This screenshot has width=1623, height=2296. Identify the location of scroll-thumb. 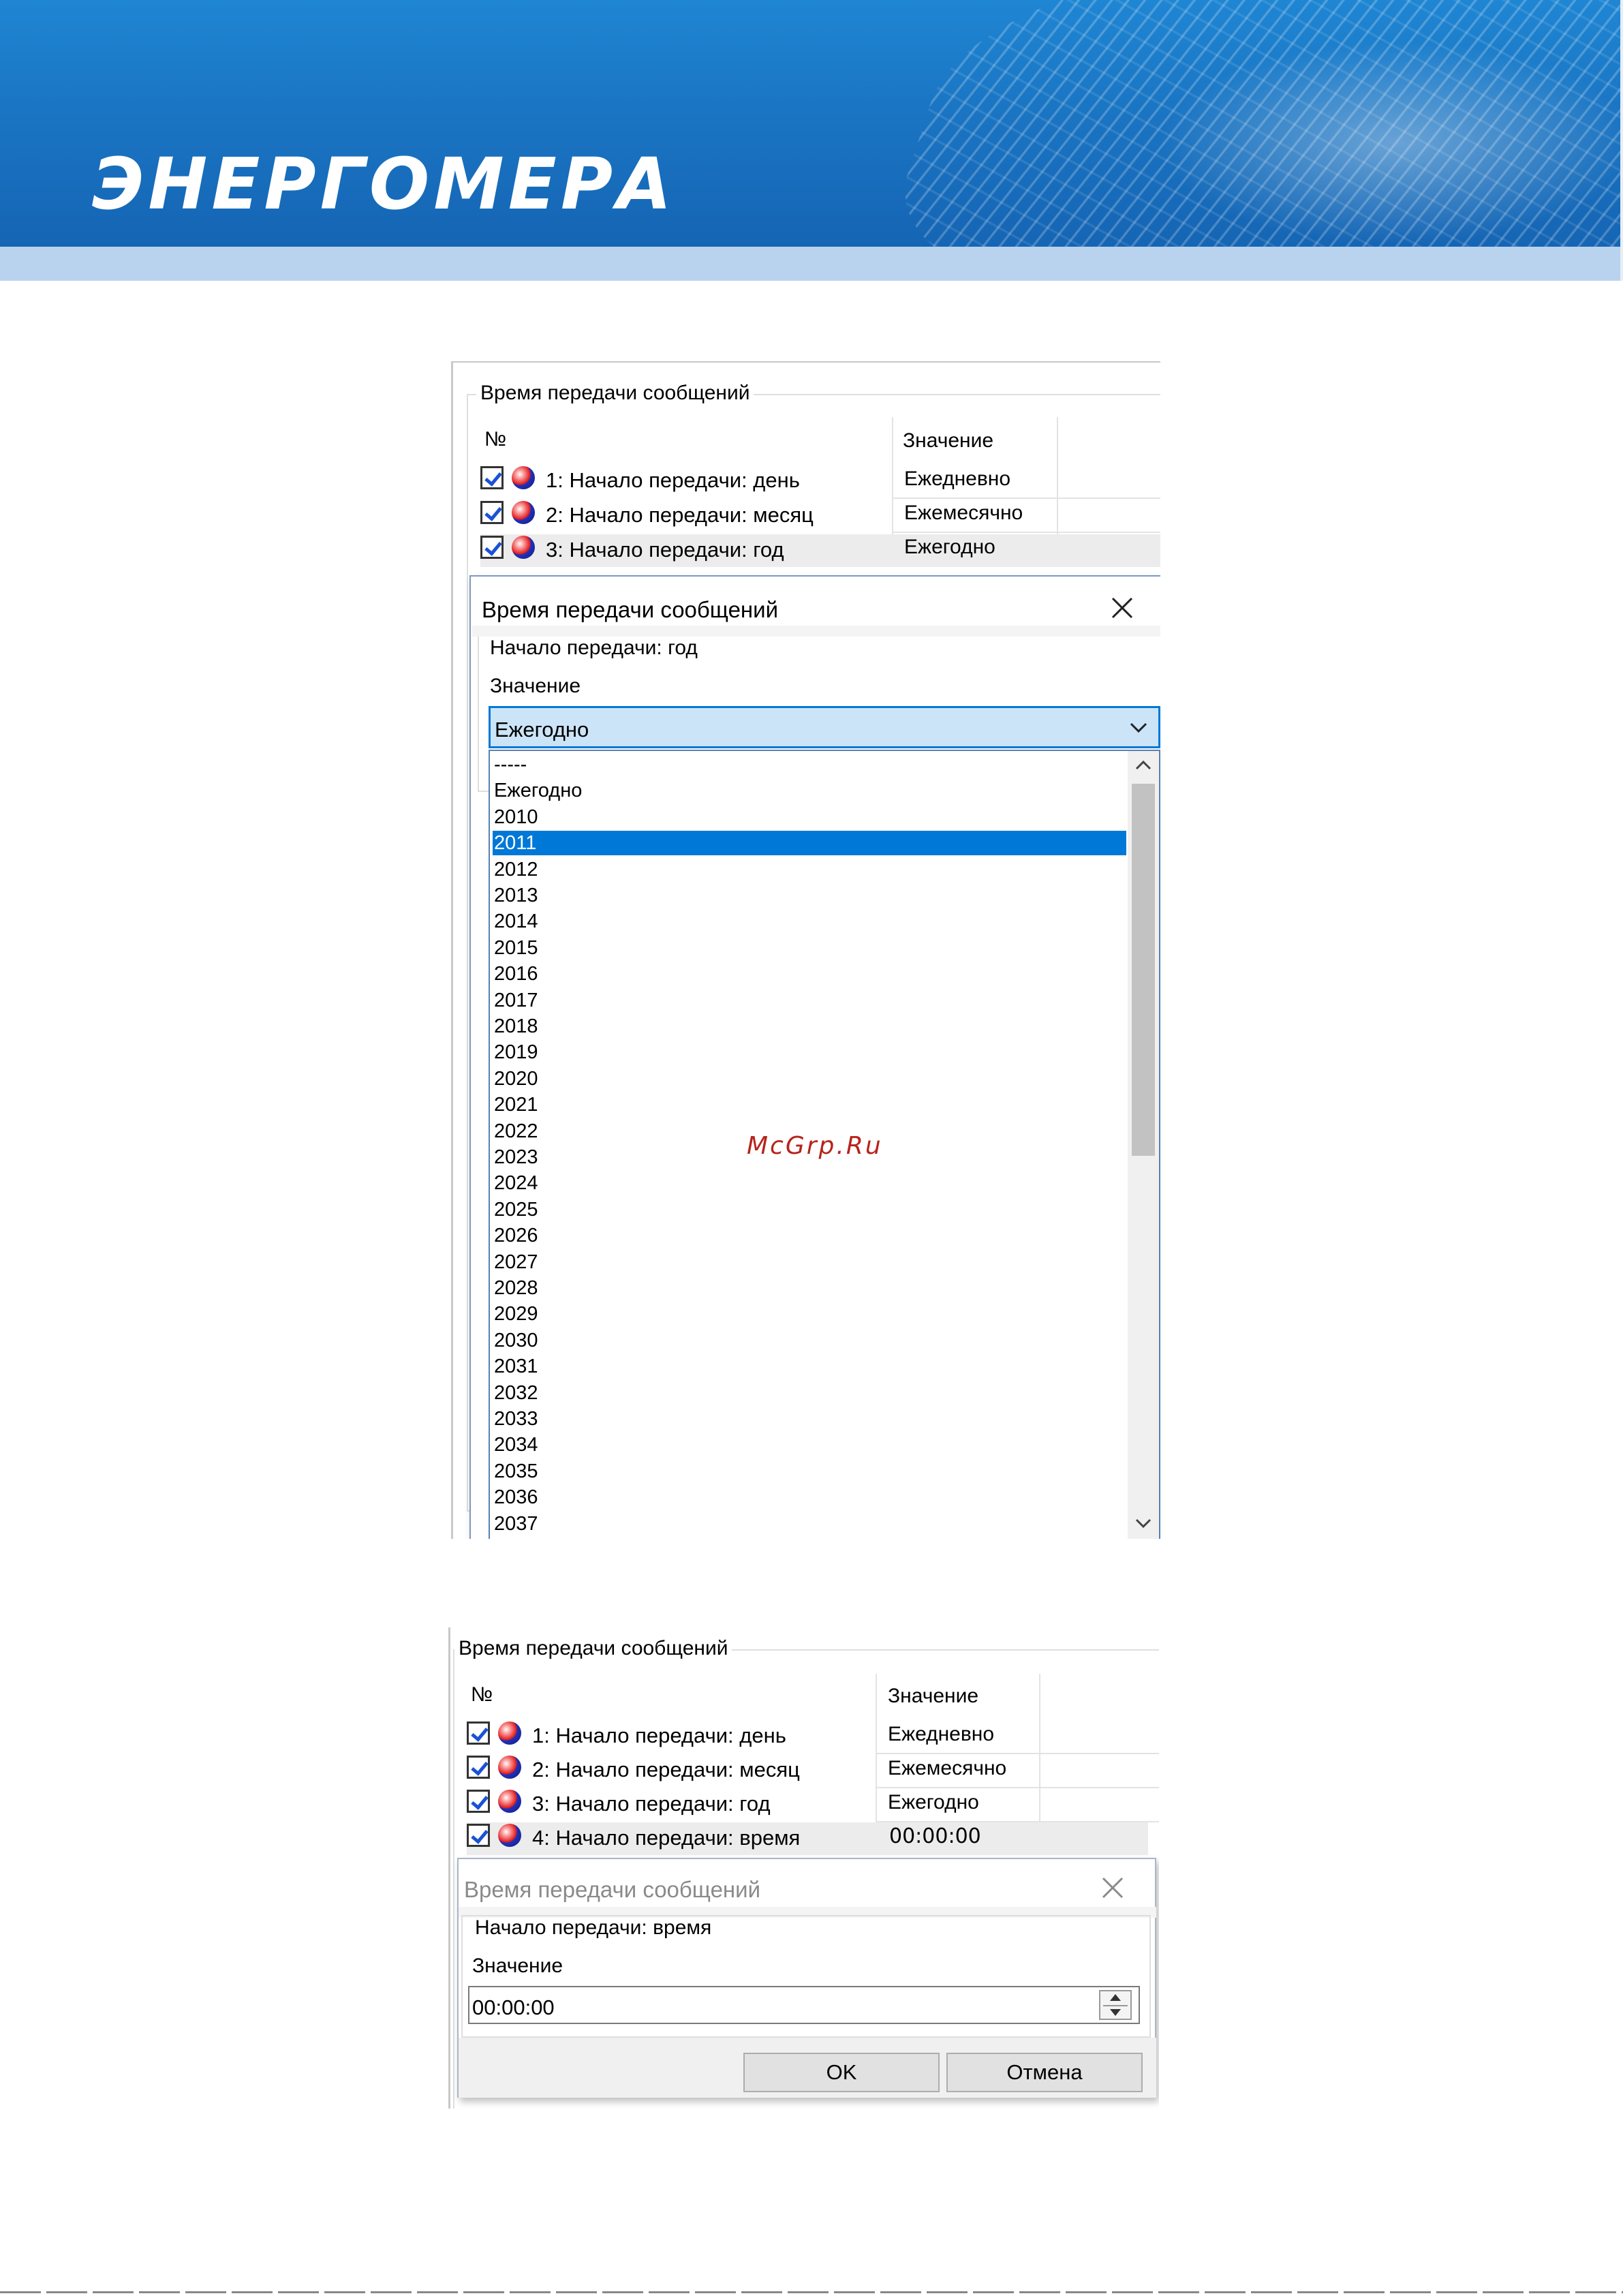
(1143, 970).